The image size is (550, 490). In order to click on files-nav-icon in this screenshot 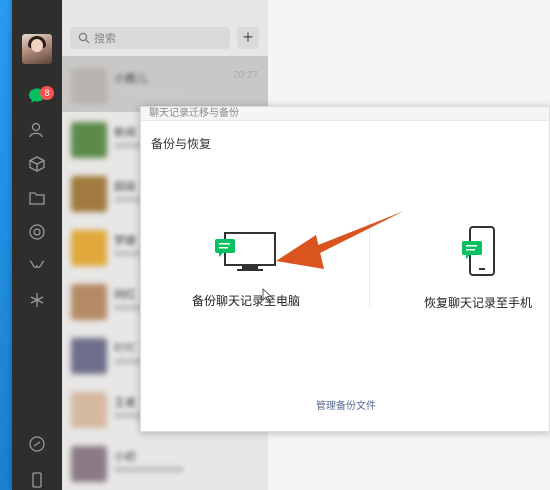, I will do `click(37, 198)`.